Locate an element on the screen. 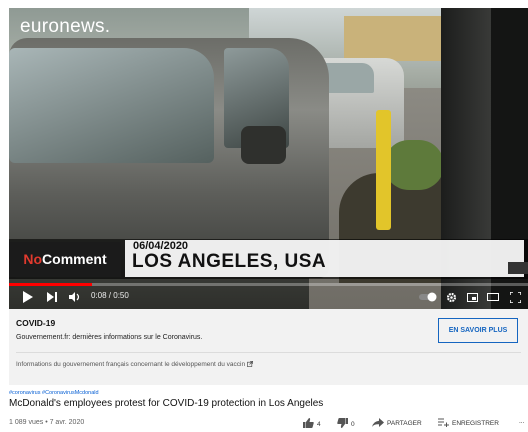 The height and width of the screenshot is (432, 528). fullscreen-icon is located at coordinates (515, 297).